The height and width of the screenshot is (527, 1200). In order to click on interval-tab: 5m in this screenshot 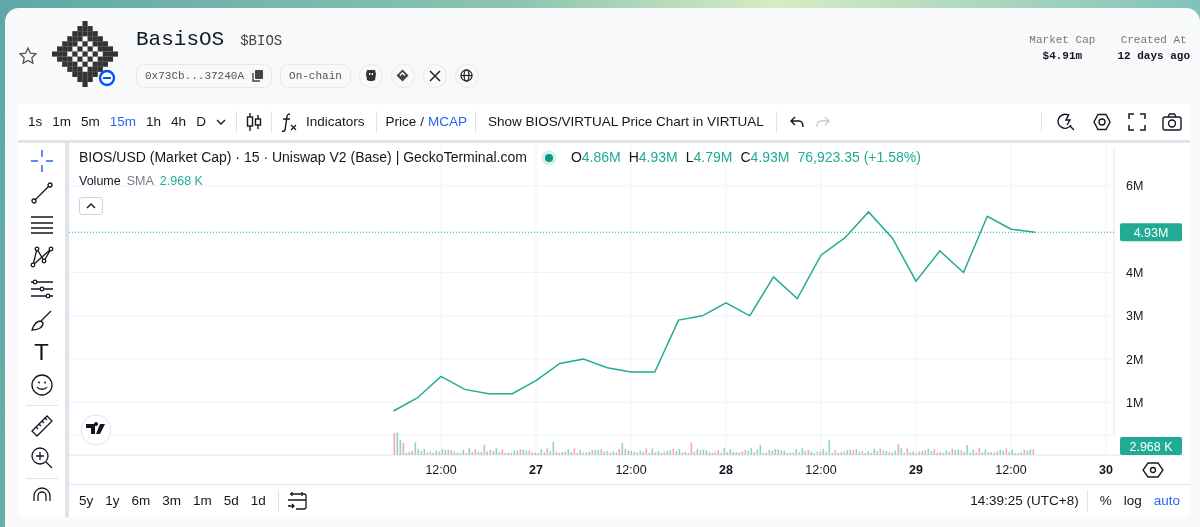, I will do `click(90, 122)`.